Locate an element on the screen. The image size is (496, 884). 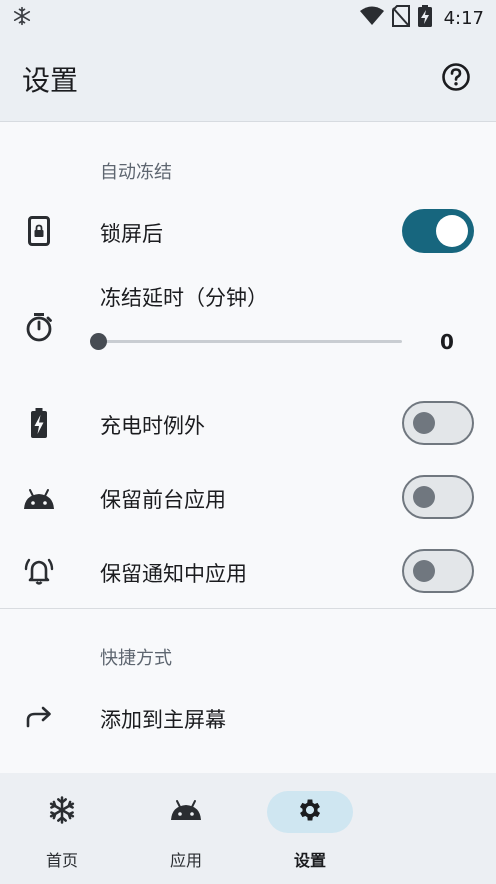
nav-item-apps: 应用 is located at coordinates (186, 828).